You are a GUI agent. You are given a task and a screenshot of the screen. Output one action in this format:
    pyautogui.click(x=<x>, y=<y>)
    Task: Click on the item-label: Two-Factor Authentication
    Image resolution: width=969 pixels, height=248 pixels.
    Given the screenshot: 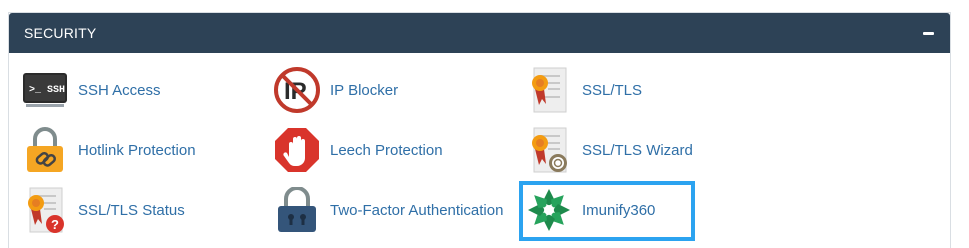 What is the action you would take?
    pyautogui.click(x=417, y=210)
    